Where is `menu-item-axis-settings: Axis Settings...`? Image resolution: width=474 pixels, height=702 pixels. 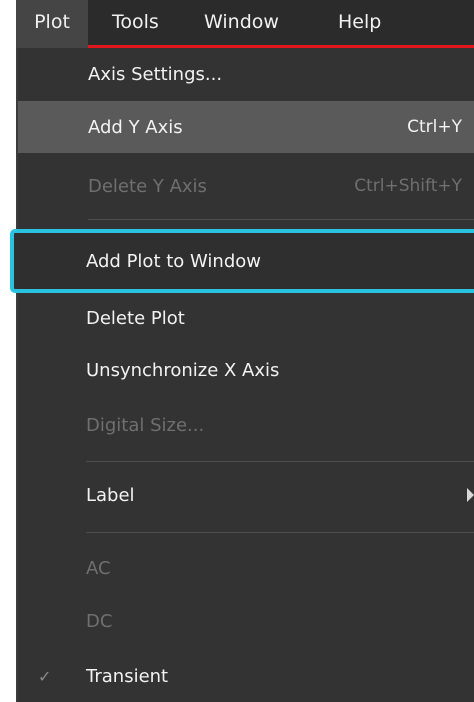
menu-item-axis-settings: Axis Settings... is located at coordinates (246, 74).